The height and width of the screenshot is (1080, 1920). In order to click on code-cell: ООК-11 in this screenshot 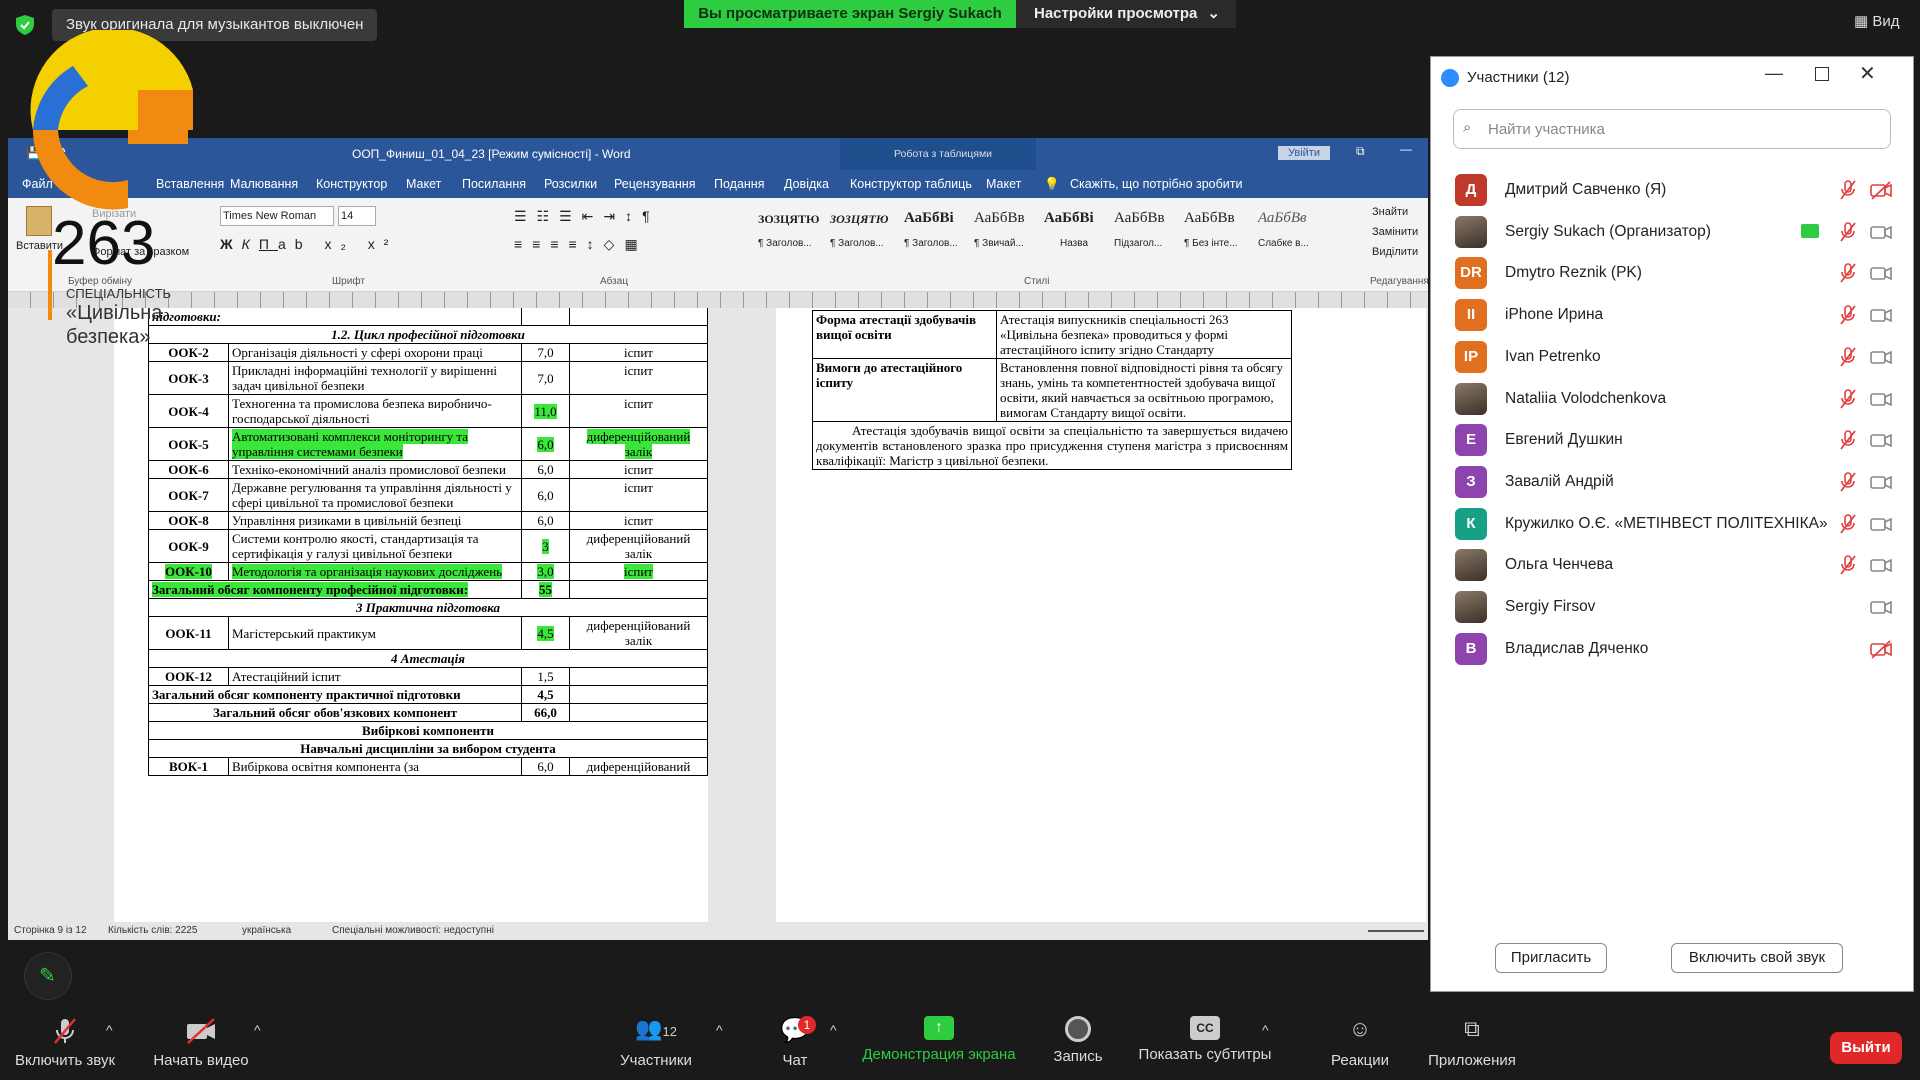, I will do `click(188, 633)`.